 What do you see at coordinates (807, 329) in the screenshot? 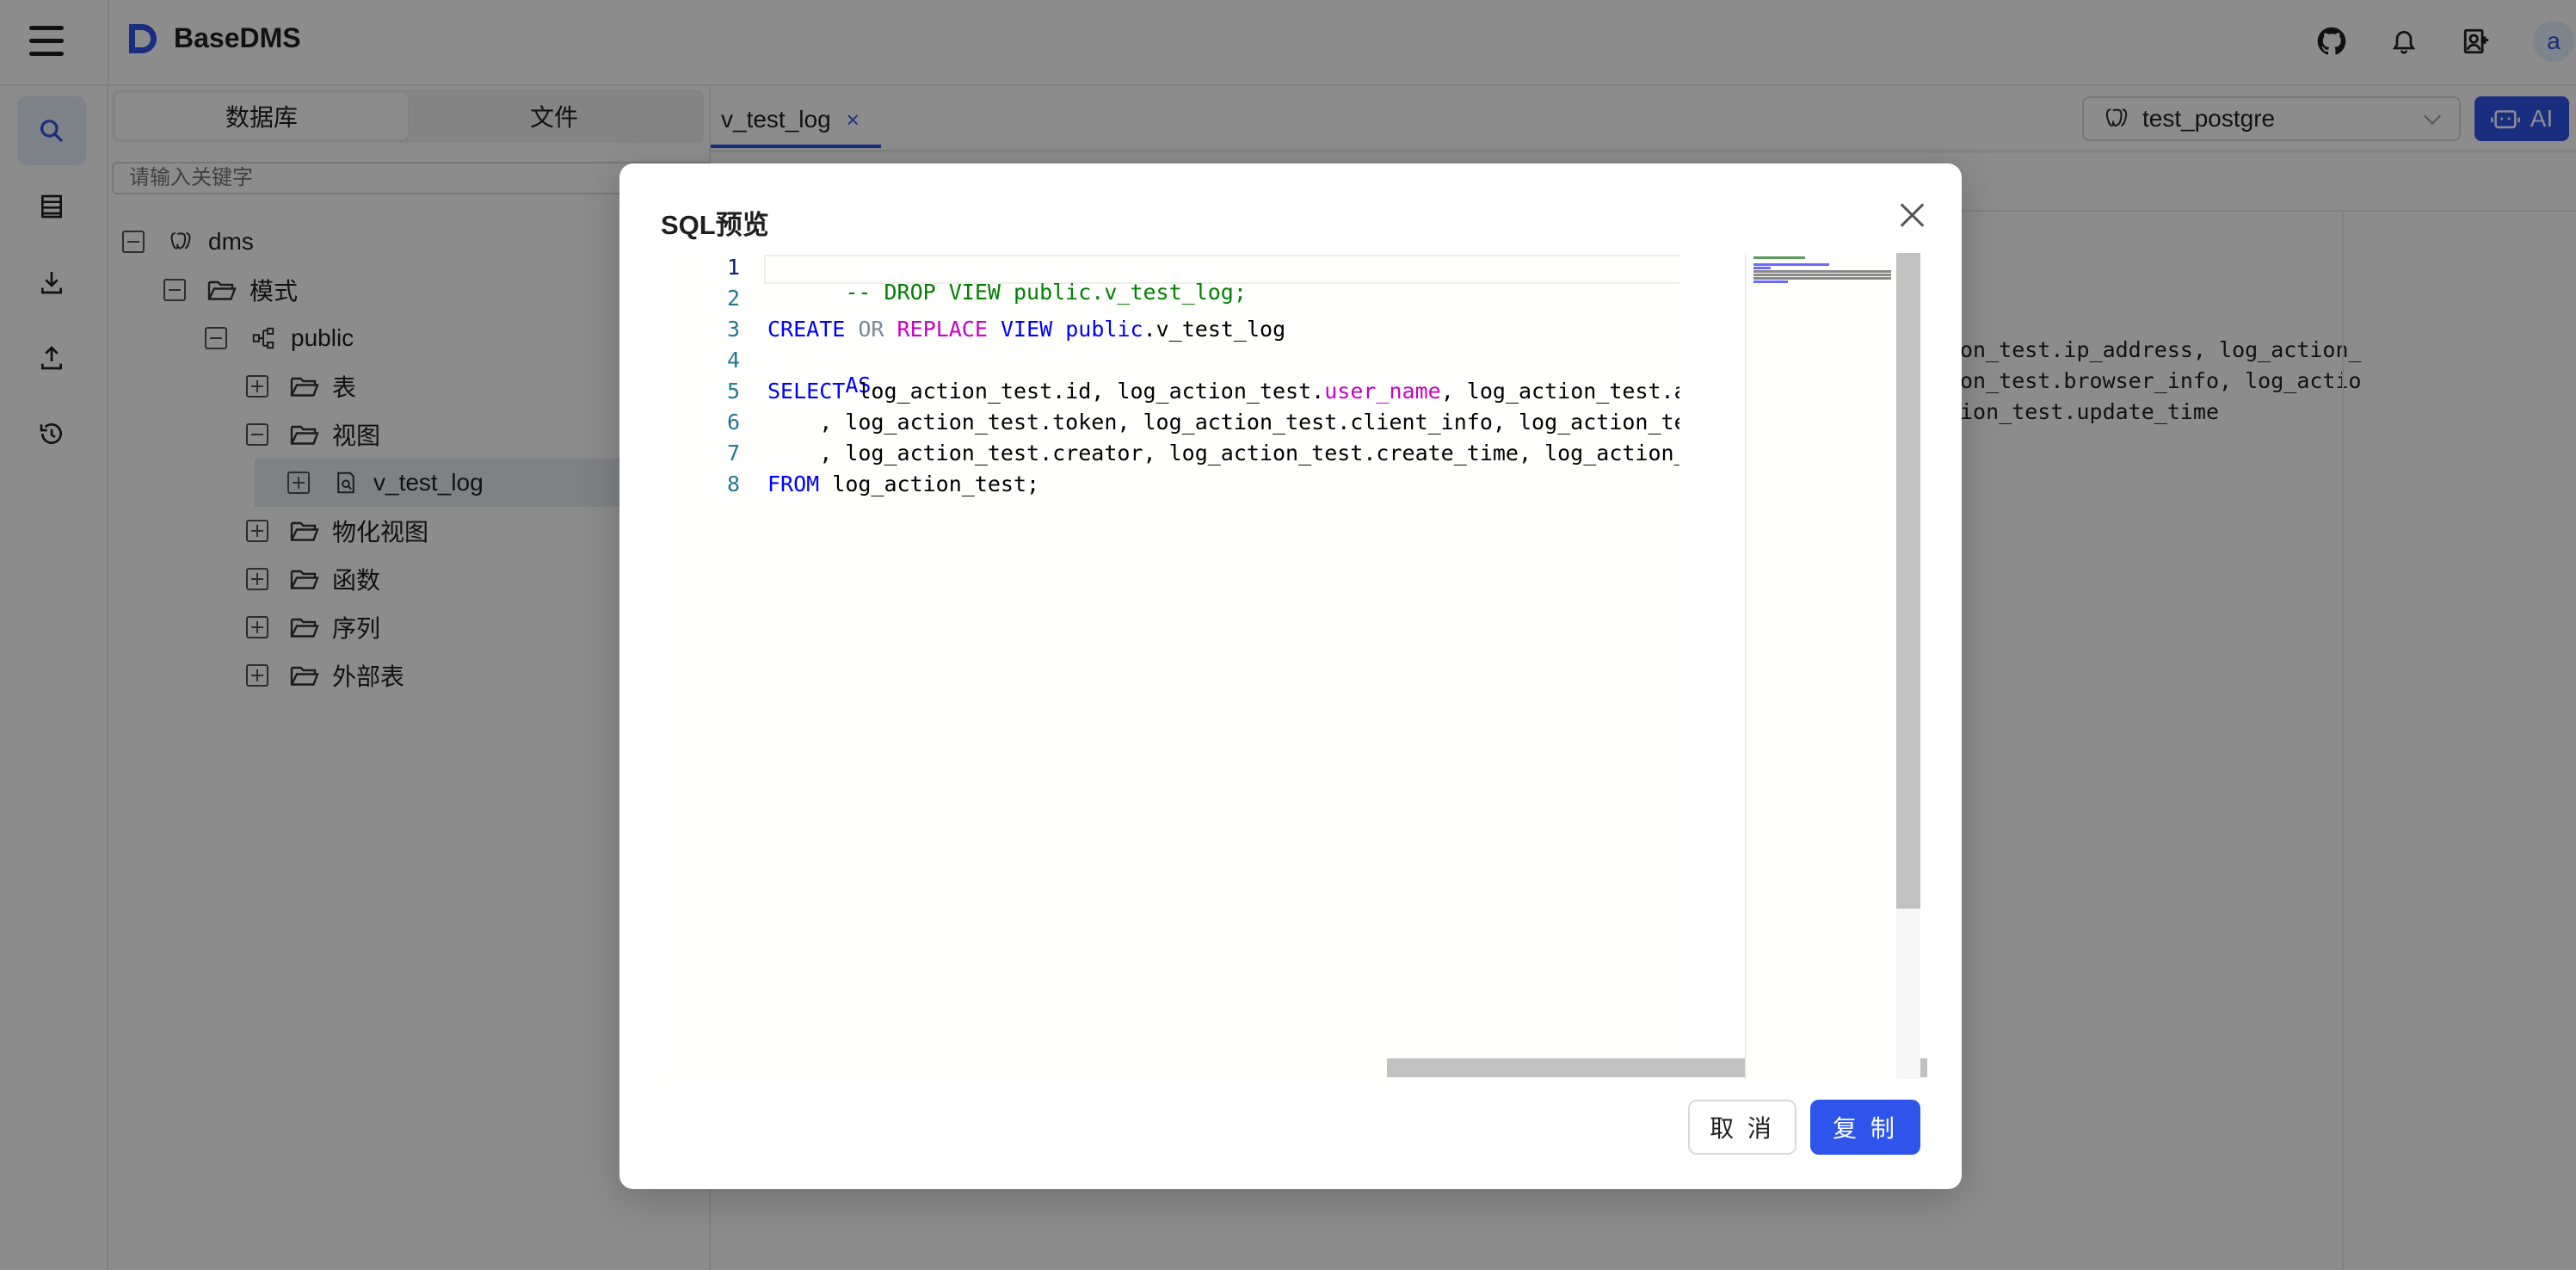
I see `sql-keyword: CREATE` at bounding box center [807, 329].